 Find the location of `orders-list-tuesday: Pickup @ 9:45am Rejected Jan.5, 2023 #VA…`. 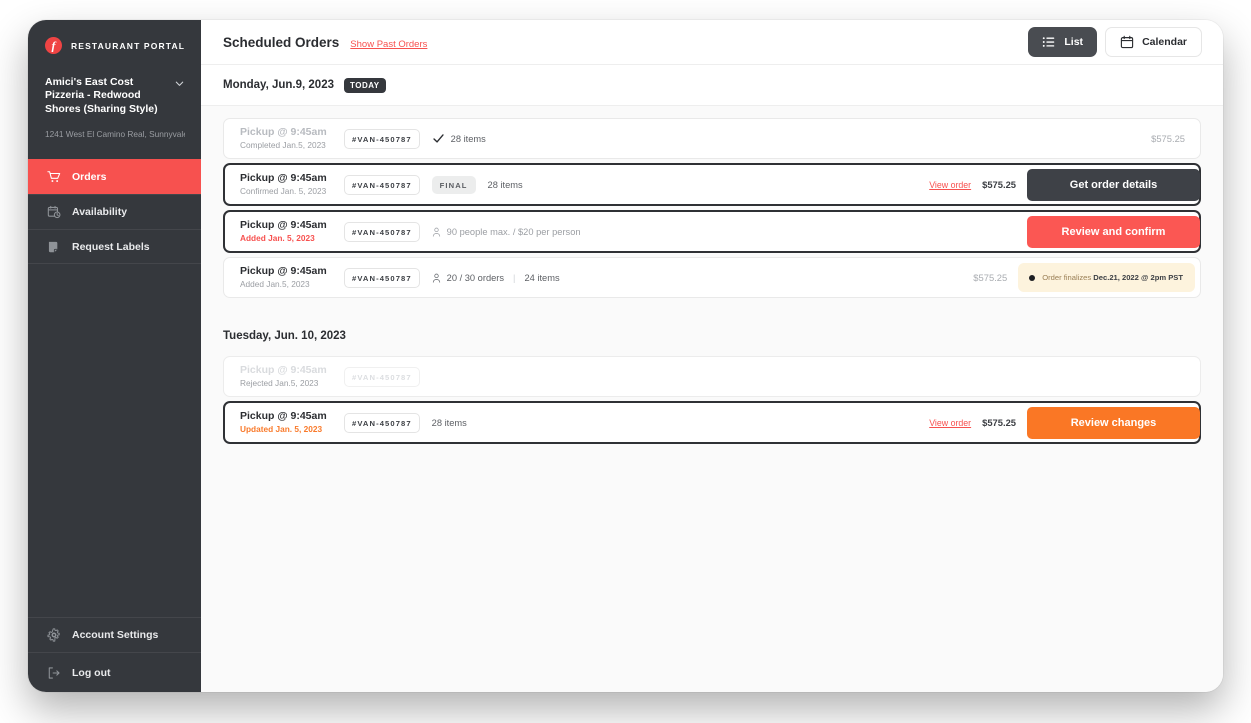

orders-list-tuesday: Pickup @ 9:45am Rejected Jan.5, 2023 #VA… is located at coordinates (712, 402).